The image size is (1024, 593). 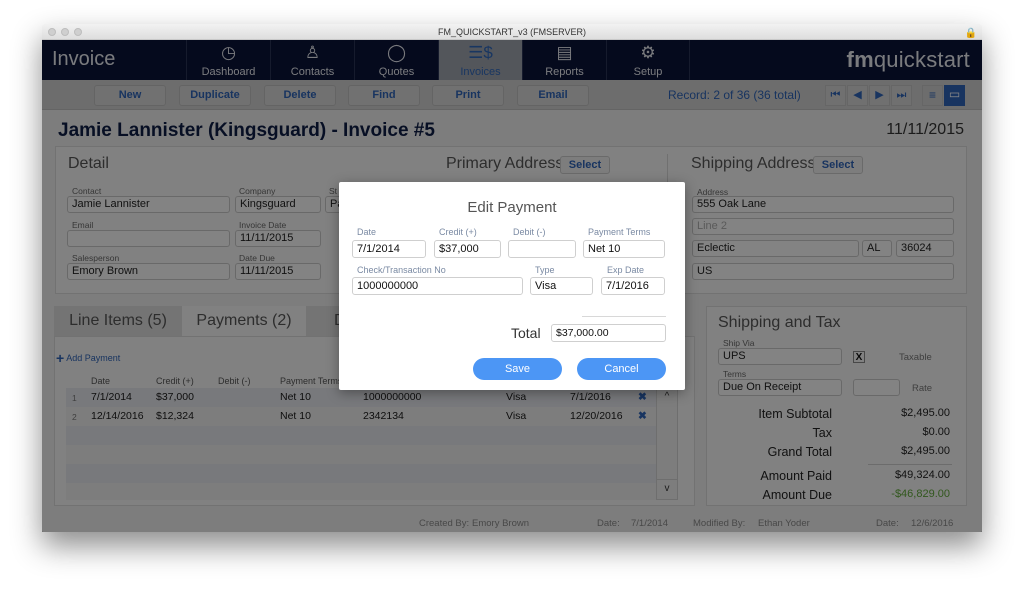 I want to click on zoom-window-button, so click(x=78, y=32).